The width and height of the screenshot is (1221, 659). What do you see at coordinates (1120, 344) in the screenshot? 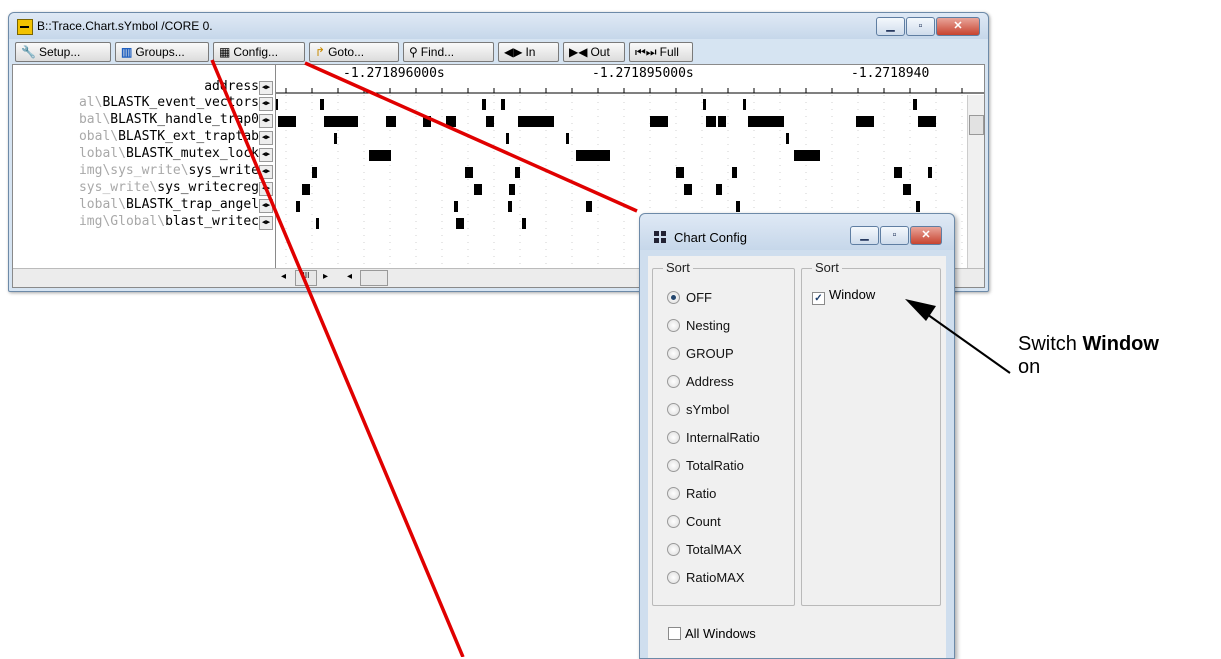
I see `callout-bold: Window` at bounding box center [1120, 344].